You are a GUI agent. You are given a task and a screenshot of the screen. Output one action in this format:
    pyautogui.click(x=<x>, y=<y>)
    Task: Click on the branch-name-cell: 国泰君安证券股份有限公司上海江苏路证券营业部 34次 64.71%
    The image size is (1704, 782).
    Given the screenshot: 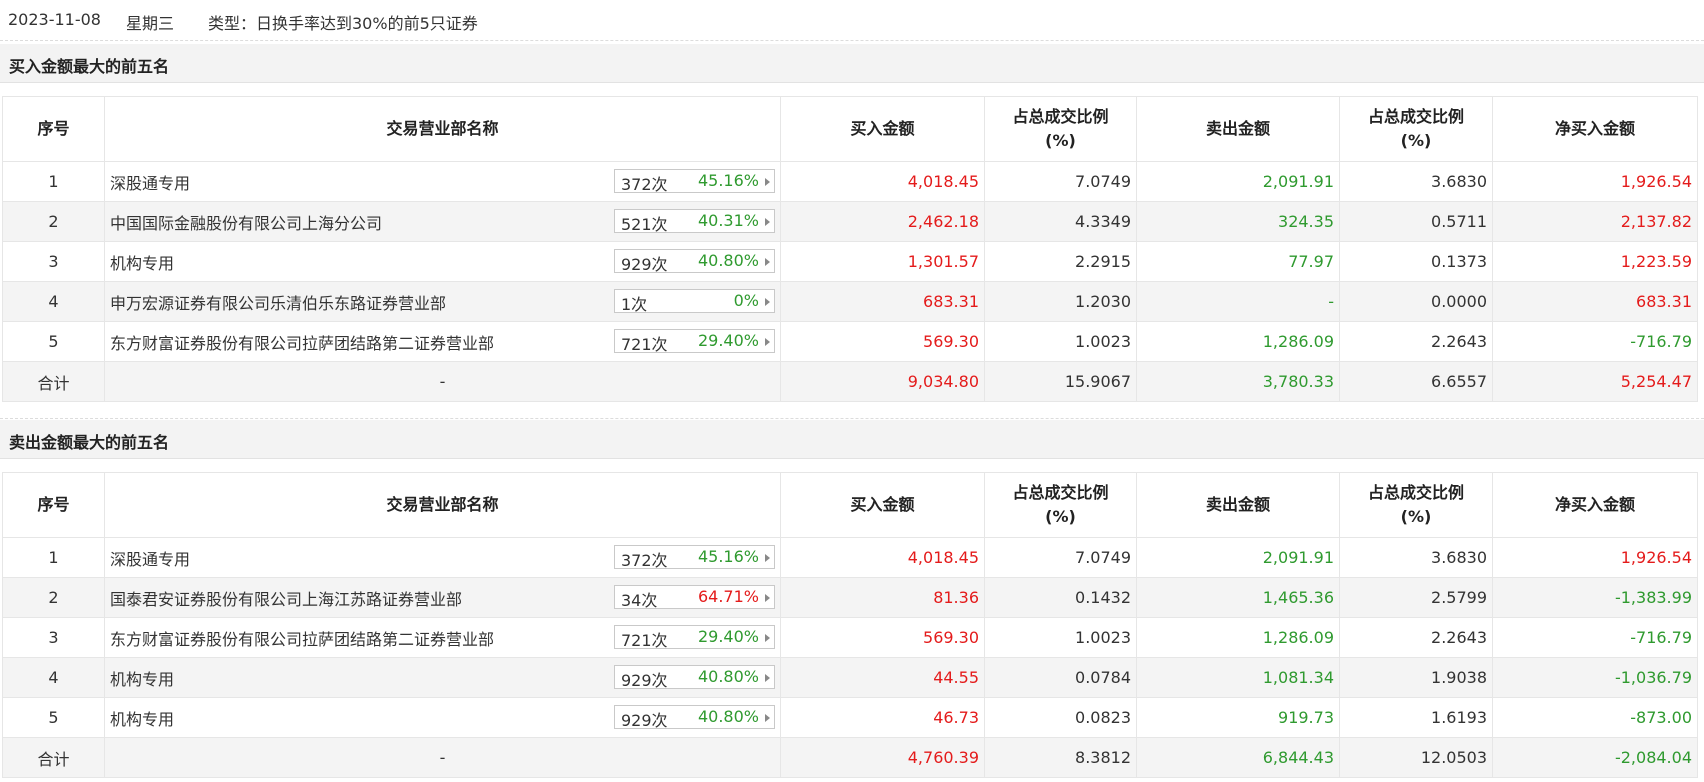 What is the action you would take?
    pyautogui.click(x=442, y=597)
    